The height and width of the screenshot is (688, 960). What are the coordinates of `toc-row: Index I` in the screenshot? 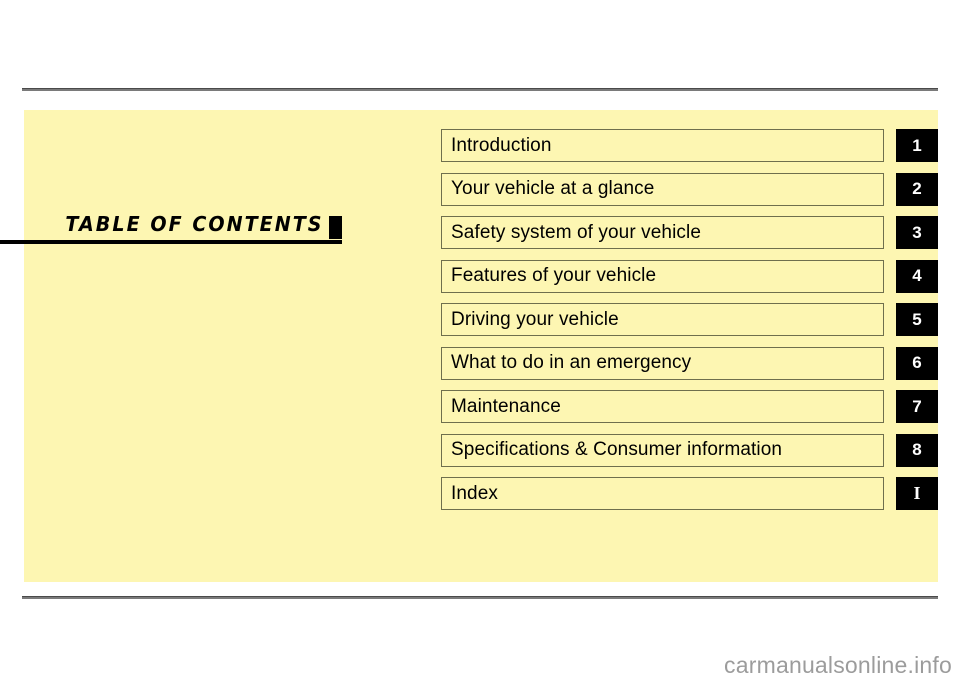 It's located at (689, 493).